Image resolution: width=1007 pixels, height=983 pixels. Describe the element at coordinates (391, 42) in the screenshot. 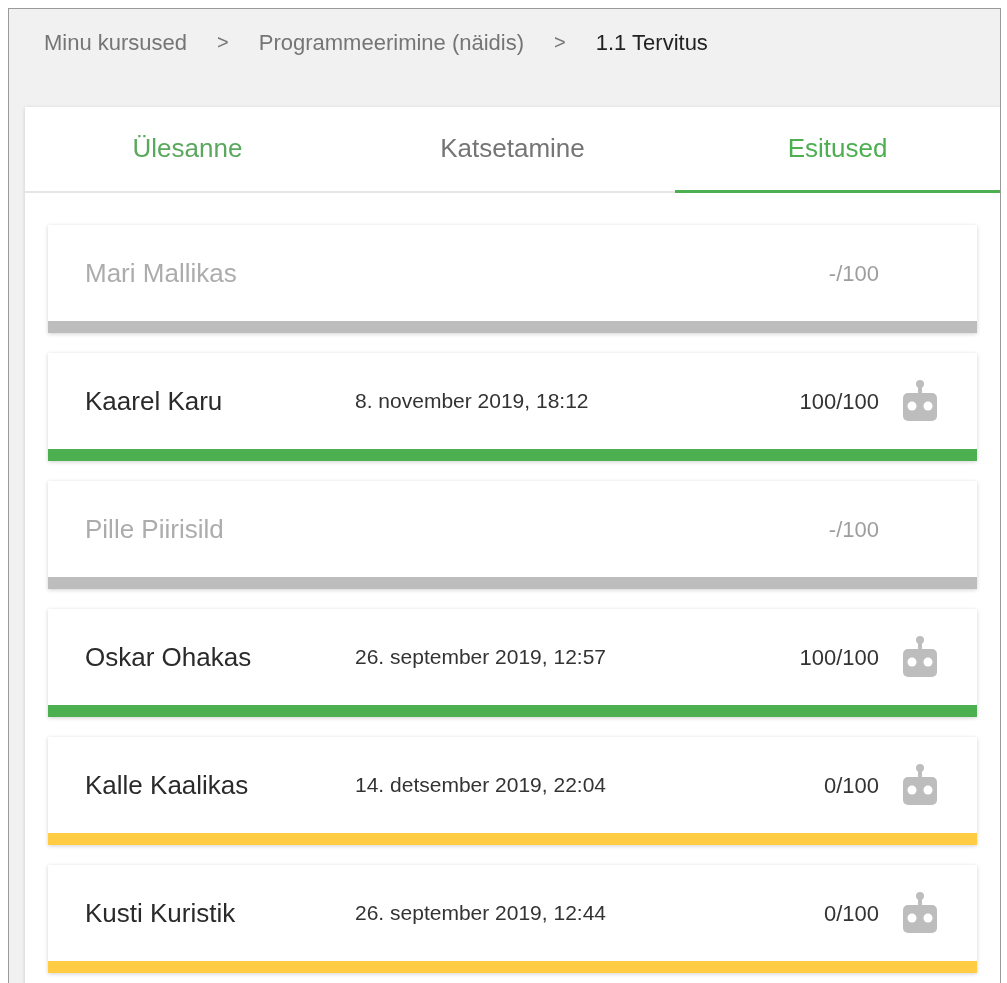

I see `breadcrumb-link: Programmeerimine (näidis)` at that location.